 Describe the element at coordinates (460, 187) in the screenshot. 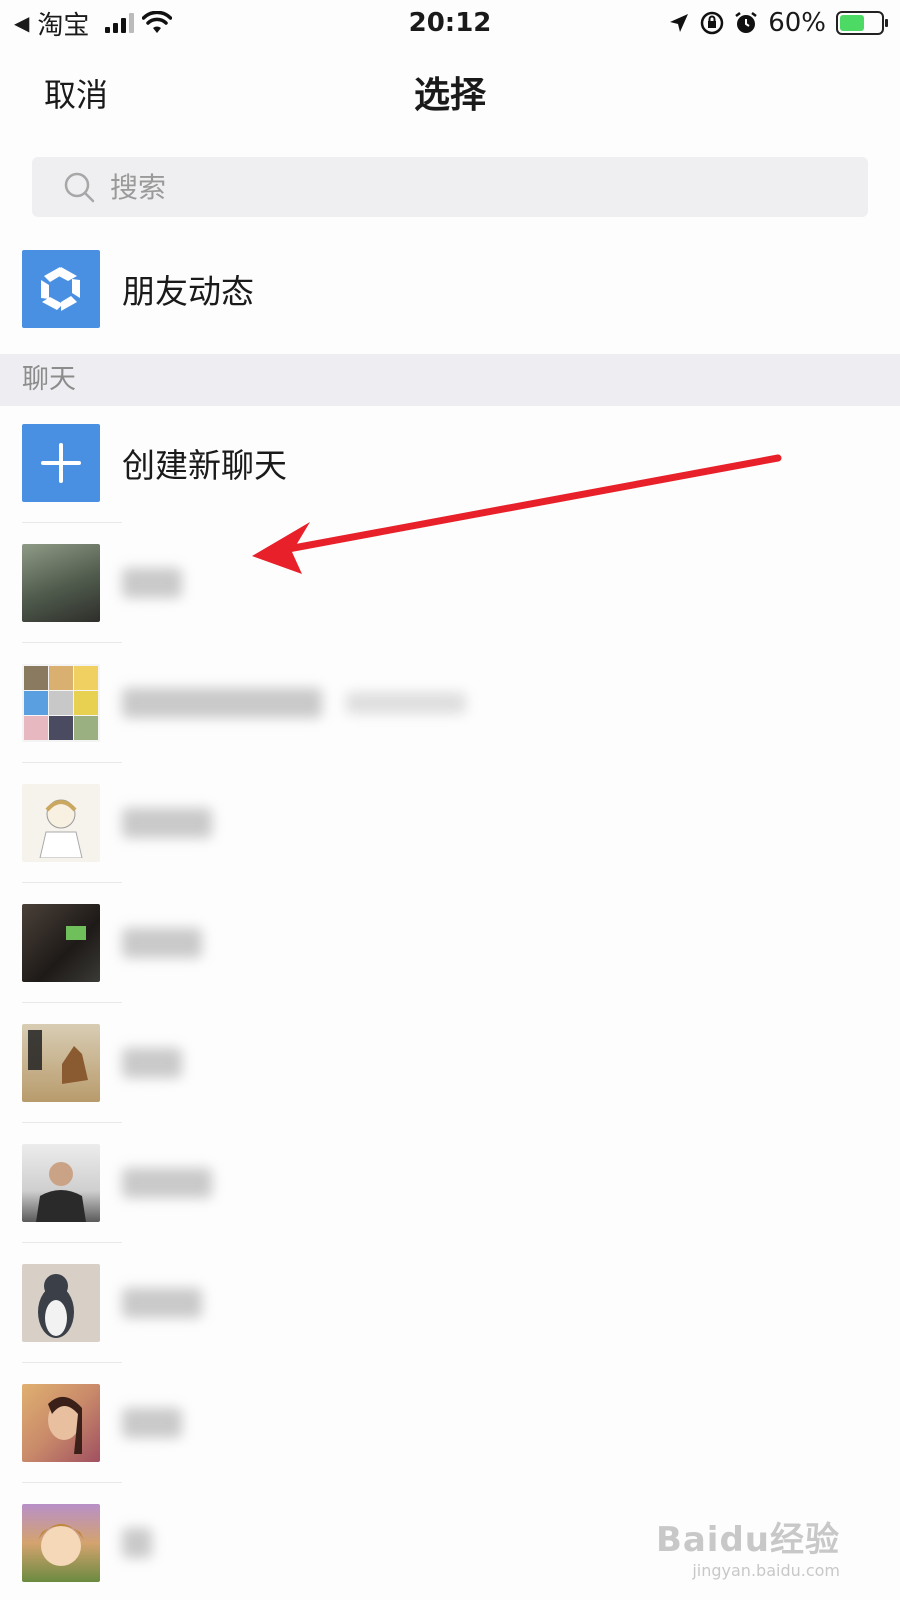

I see `search-input` at that location.